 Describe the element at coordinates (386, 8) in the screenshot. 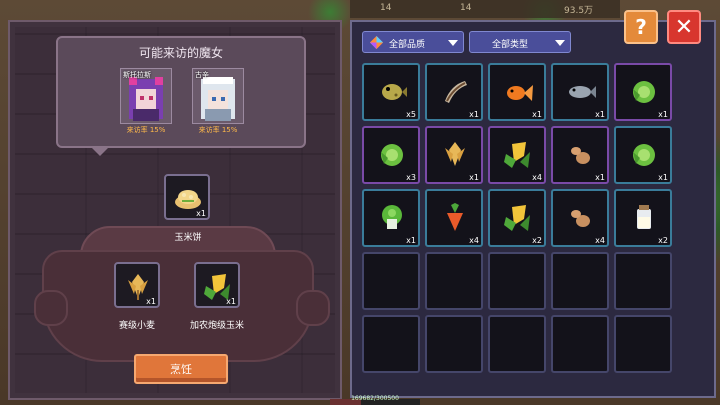

I see `resource-a-value: 14` at that location.